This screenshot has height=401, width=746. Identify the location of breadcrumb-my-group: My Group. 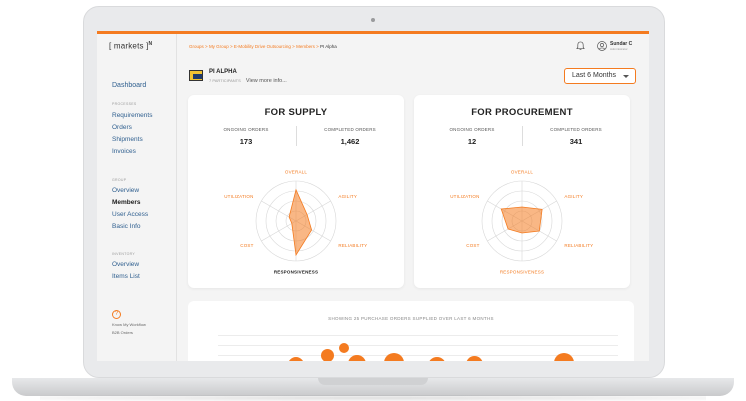
(219, 46).